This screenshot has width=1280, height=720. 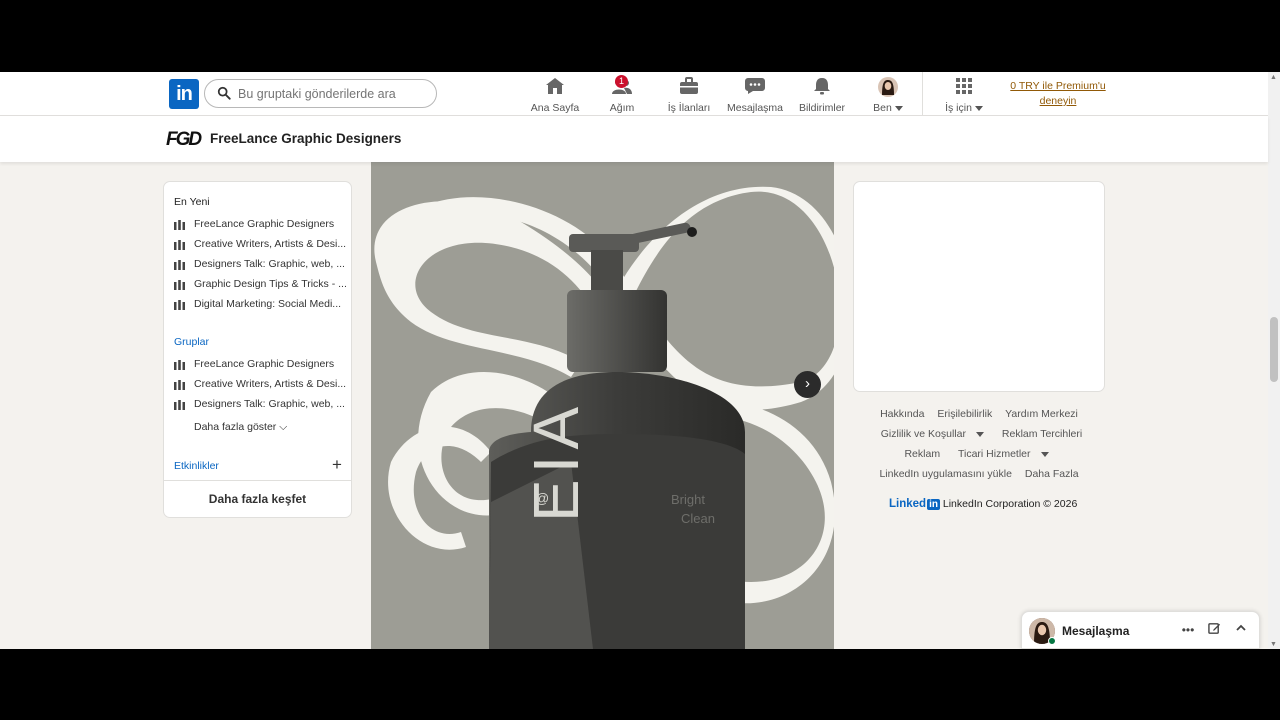 I want to click on nav-for-business: İş için, so click(x=964, y=95).